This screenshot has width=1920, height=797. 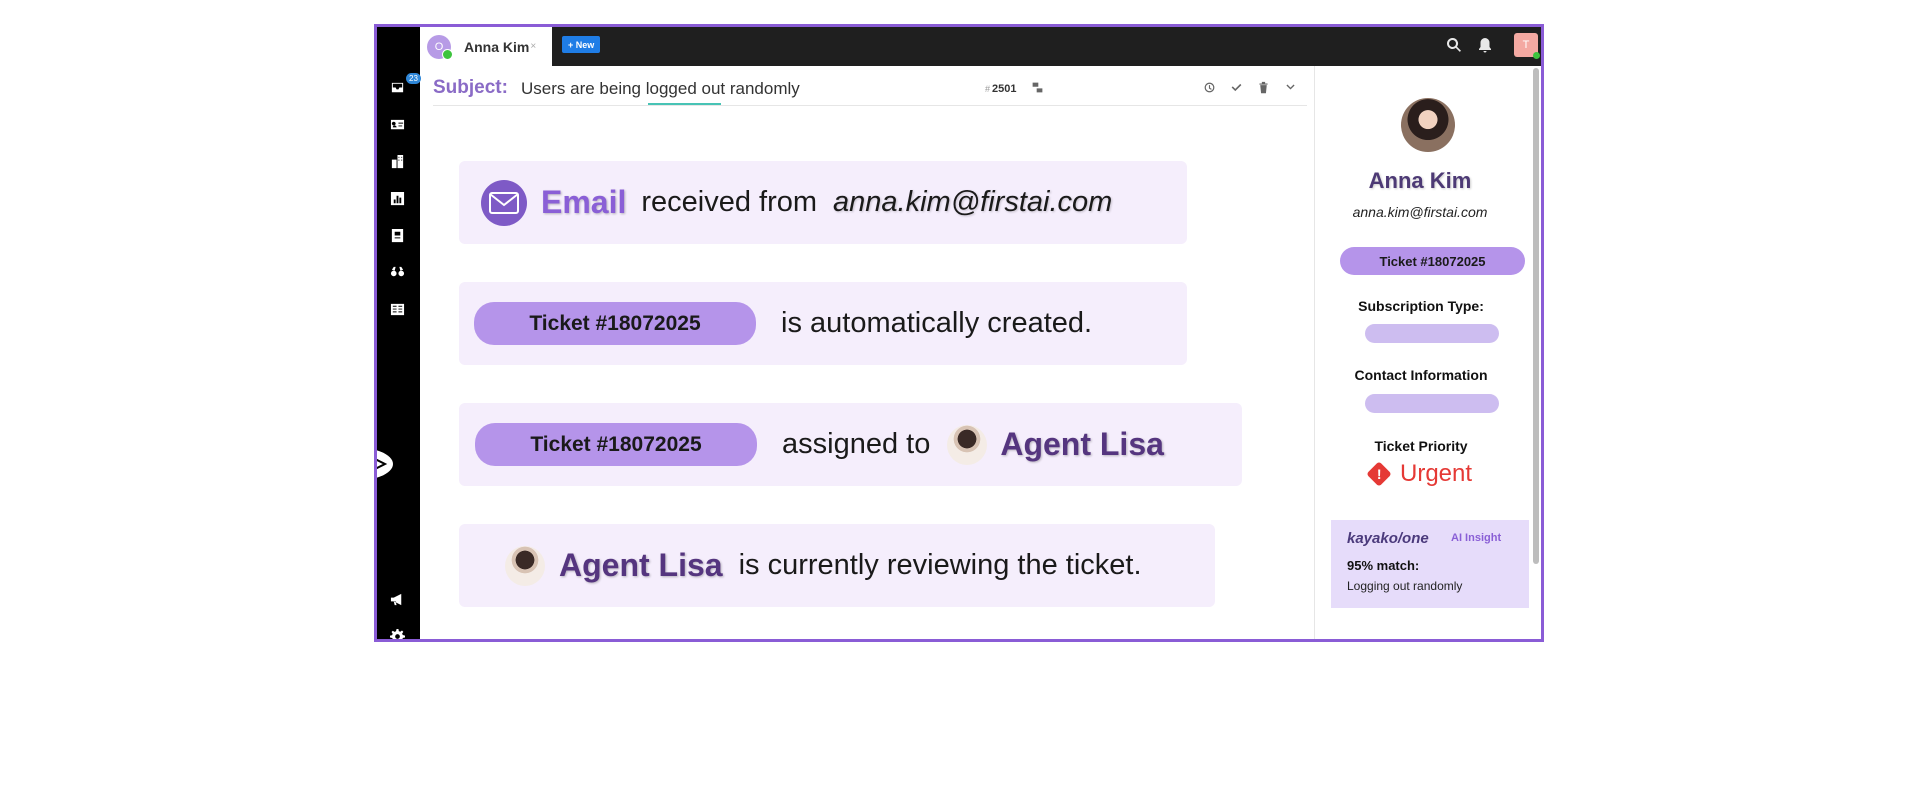 I want to click on contact-label: Contact Information, so click(x=1421, y=375).